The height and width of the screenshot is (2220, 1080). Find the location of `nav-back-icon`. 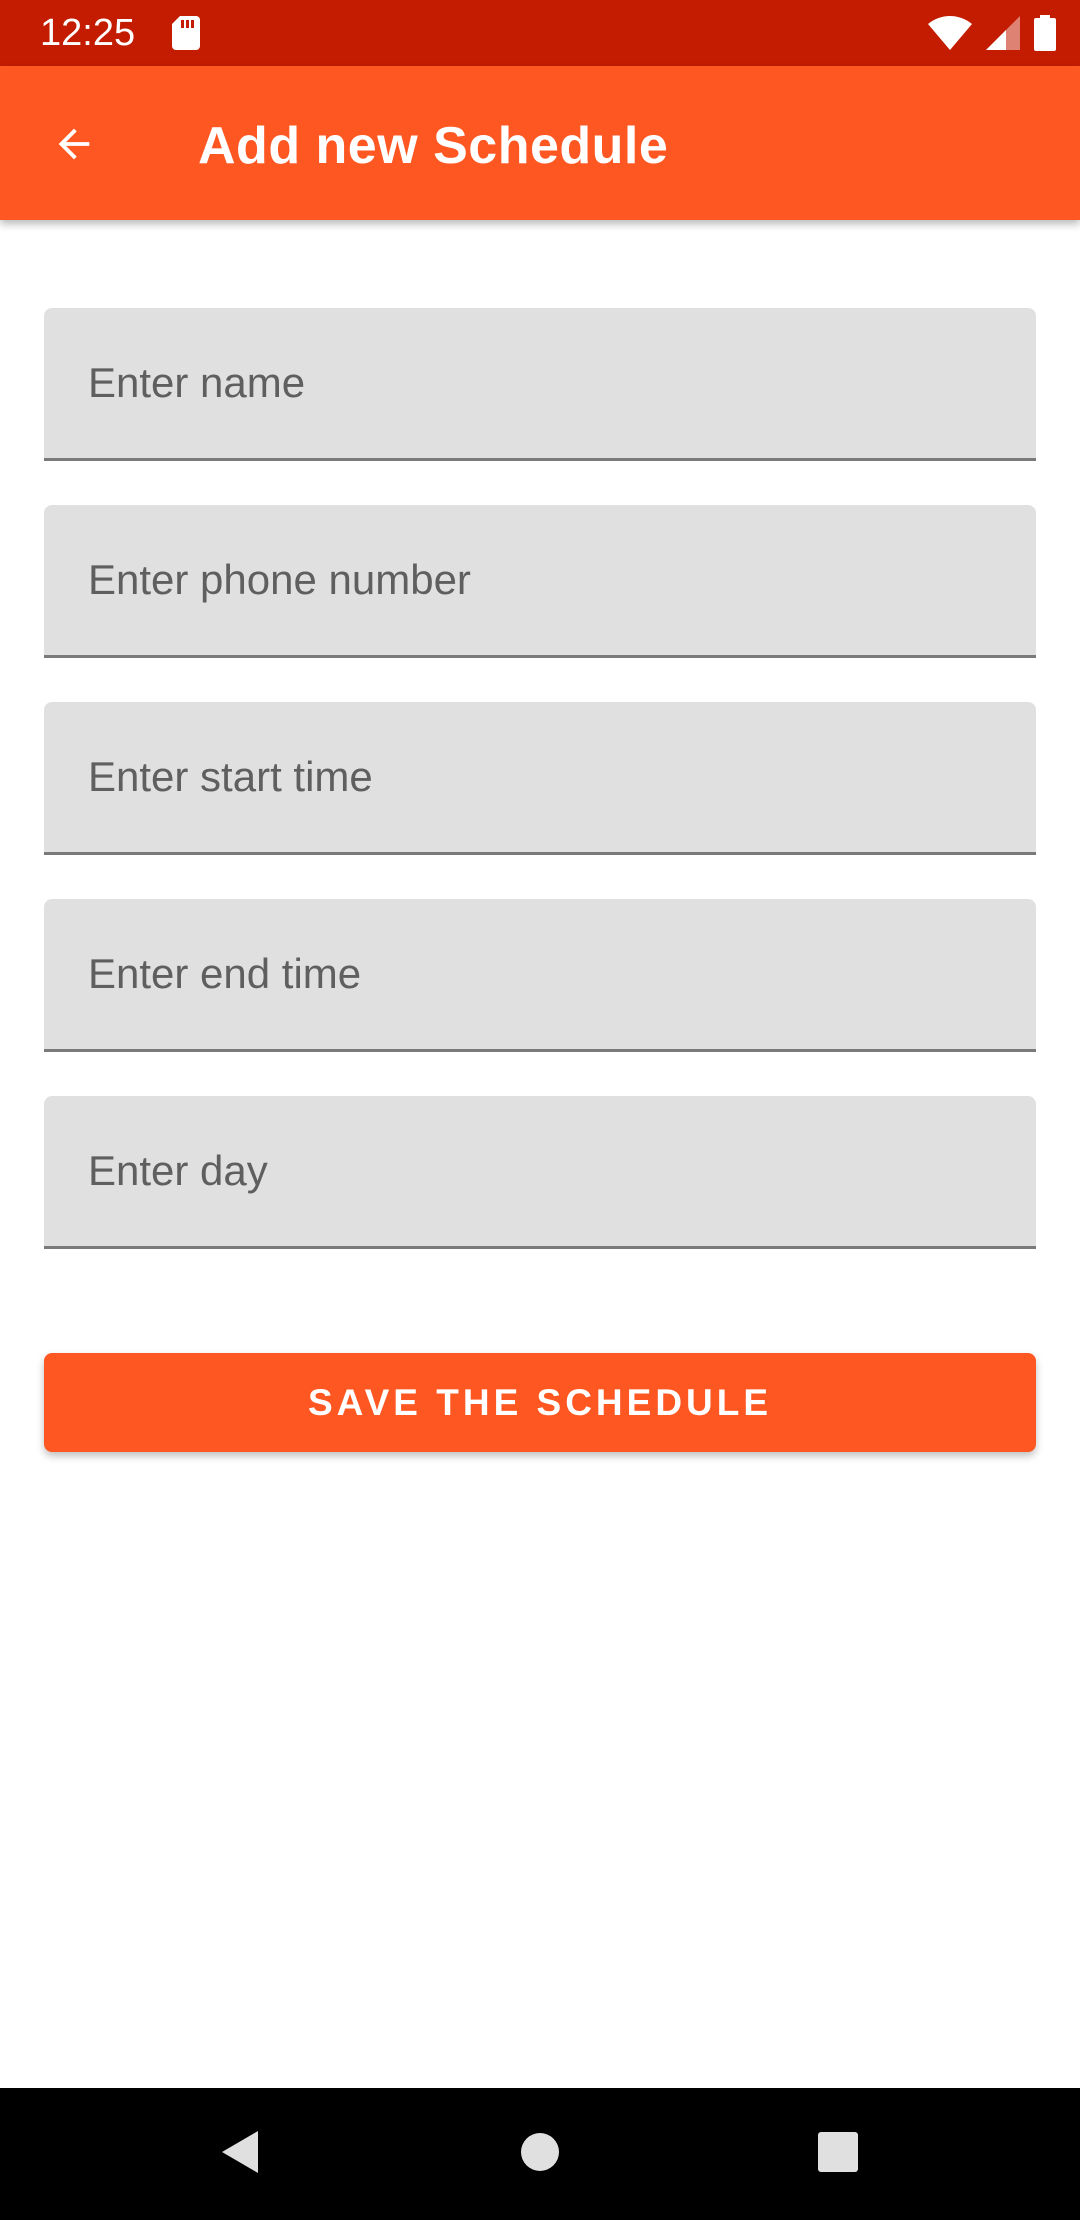

nav-back-icon is located at coordinates (240, 2154).